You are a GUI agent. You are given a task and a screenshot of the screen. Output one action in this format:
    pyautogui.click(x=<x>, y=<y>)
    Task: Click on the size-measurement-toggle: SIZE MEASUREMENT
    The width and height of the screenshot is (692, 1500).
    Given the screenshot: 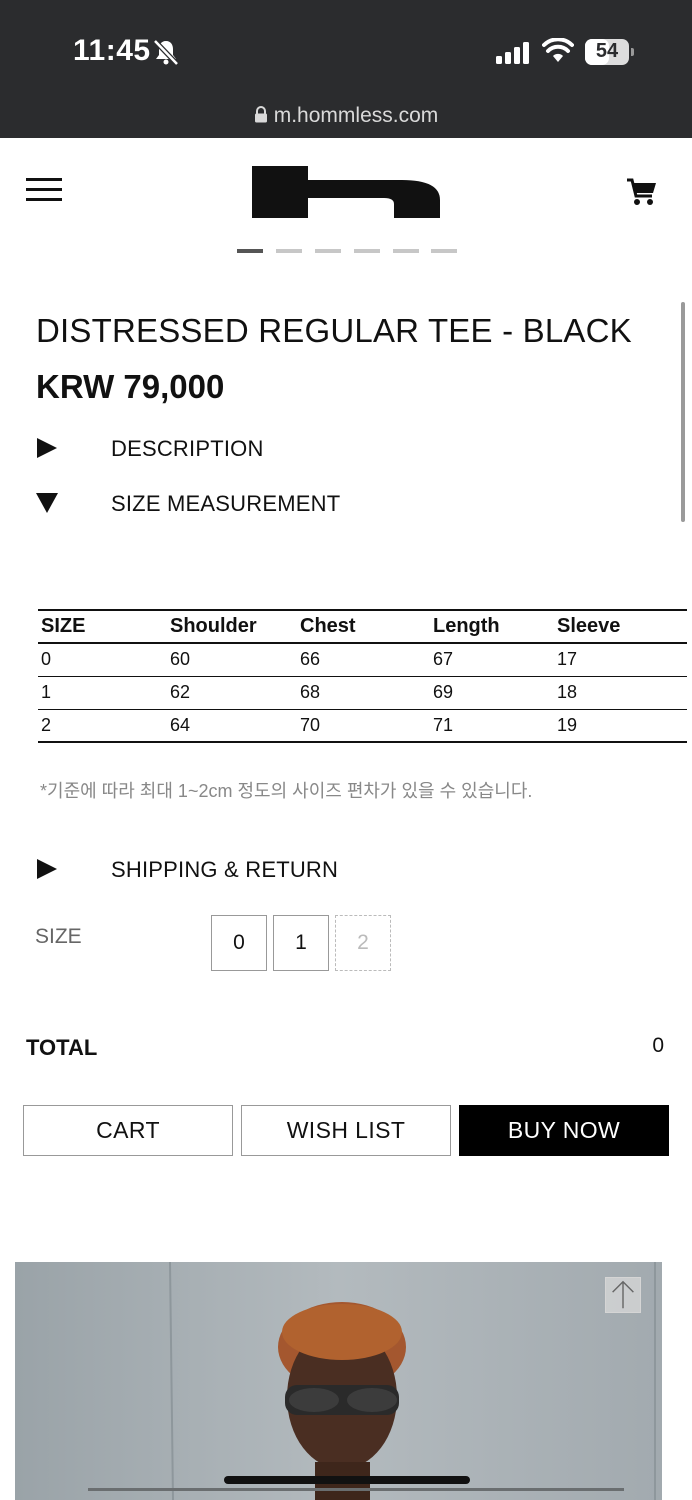 What is the action you would take?
    pyautogui.click(x=336, y=504)
    